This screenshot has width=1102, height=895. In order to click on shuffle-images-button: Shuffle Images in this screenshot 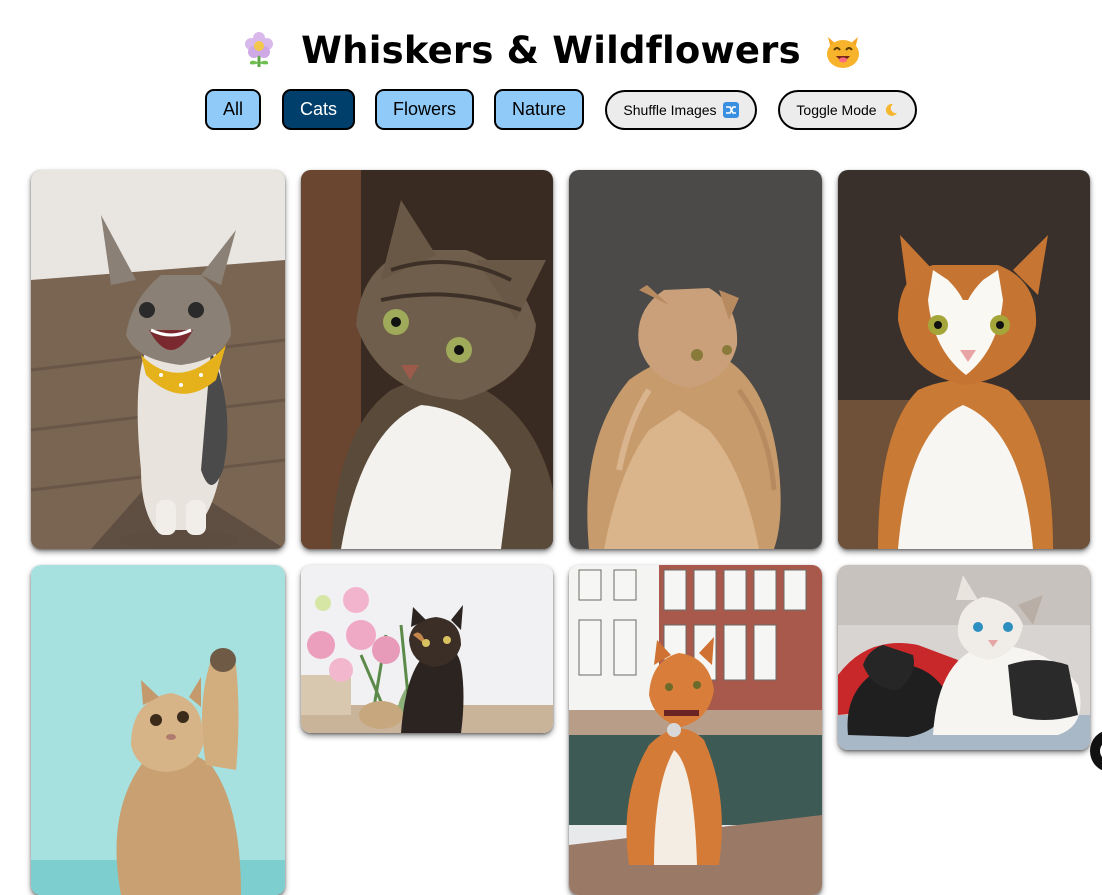, I will do `click(681, 110)`.